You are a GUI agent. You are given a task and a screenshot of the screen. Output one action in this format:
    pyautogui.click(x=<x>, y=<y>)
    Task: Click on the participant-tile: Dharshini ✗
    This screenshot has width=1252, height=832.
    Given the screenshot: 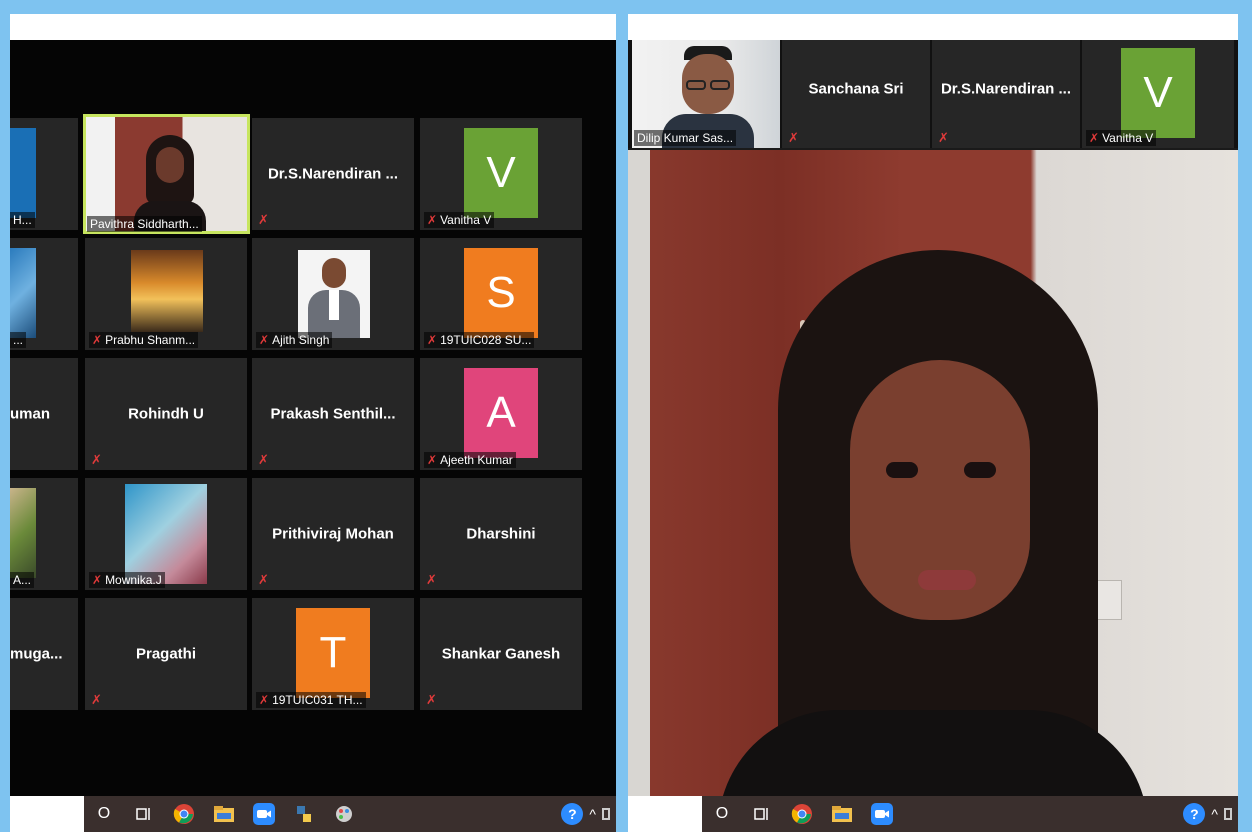 What is the action you would take?
    pyautogui.click(x=501, y=534)
    